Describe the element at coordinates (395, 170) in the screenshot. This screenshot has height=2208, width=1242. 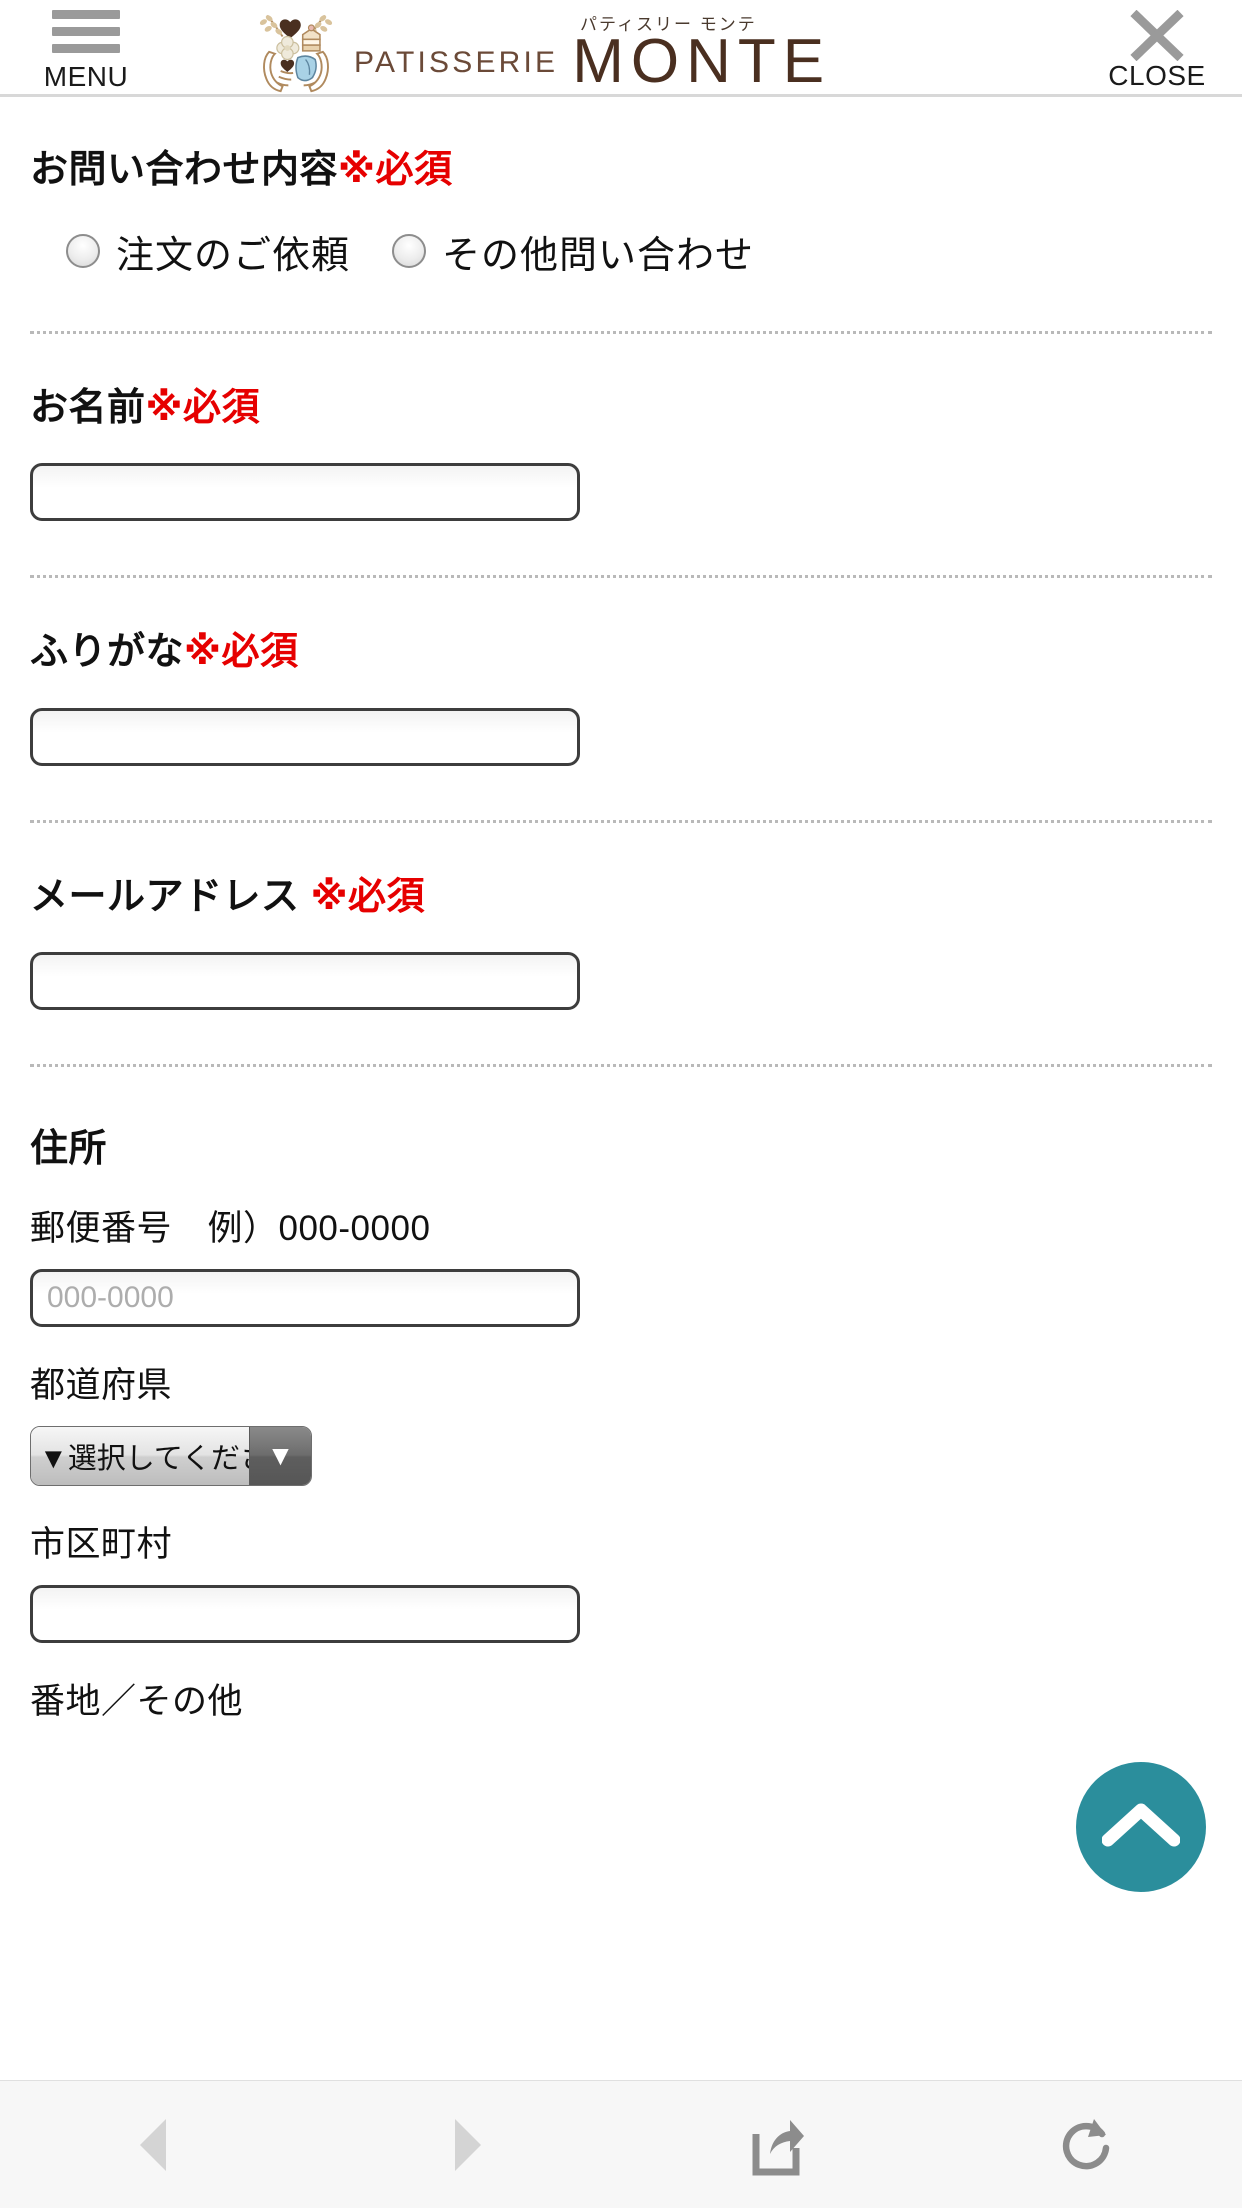
I see `inquiry-type-required-mark: ※必須` at that location.